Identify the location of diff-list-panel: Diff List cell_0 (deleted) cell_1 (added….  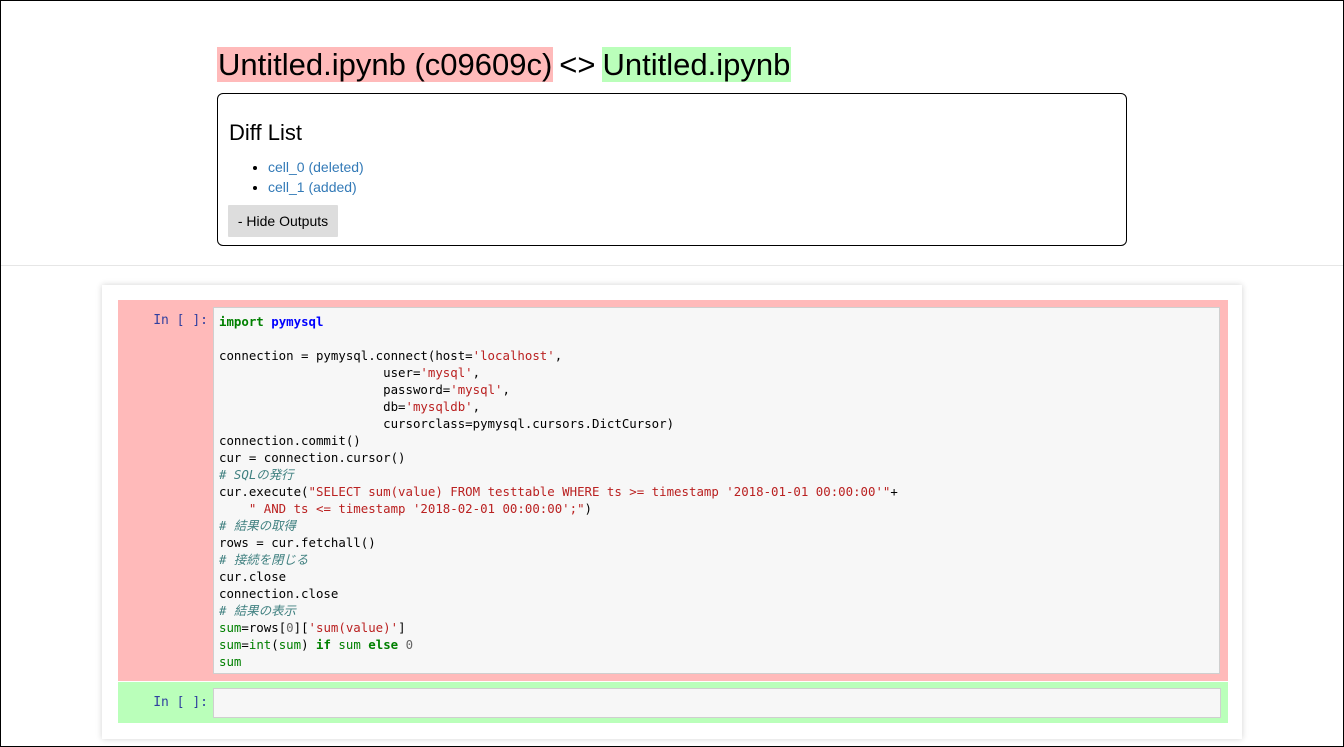
(672, 169).